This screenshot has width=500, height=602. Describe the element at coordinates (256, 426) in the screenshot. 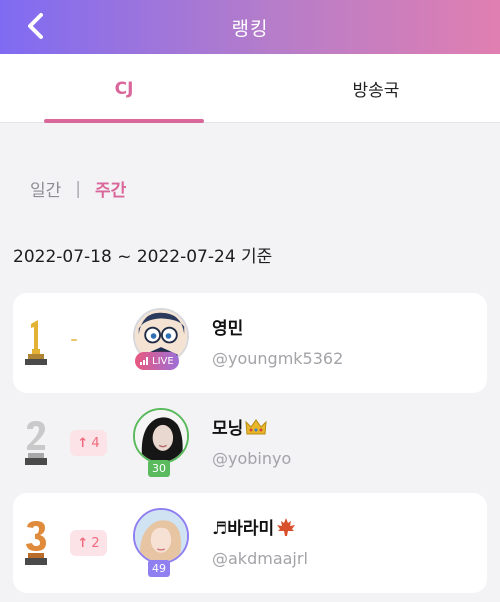

I see `crown-icon` at that location.